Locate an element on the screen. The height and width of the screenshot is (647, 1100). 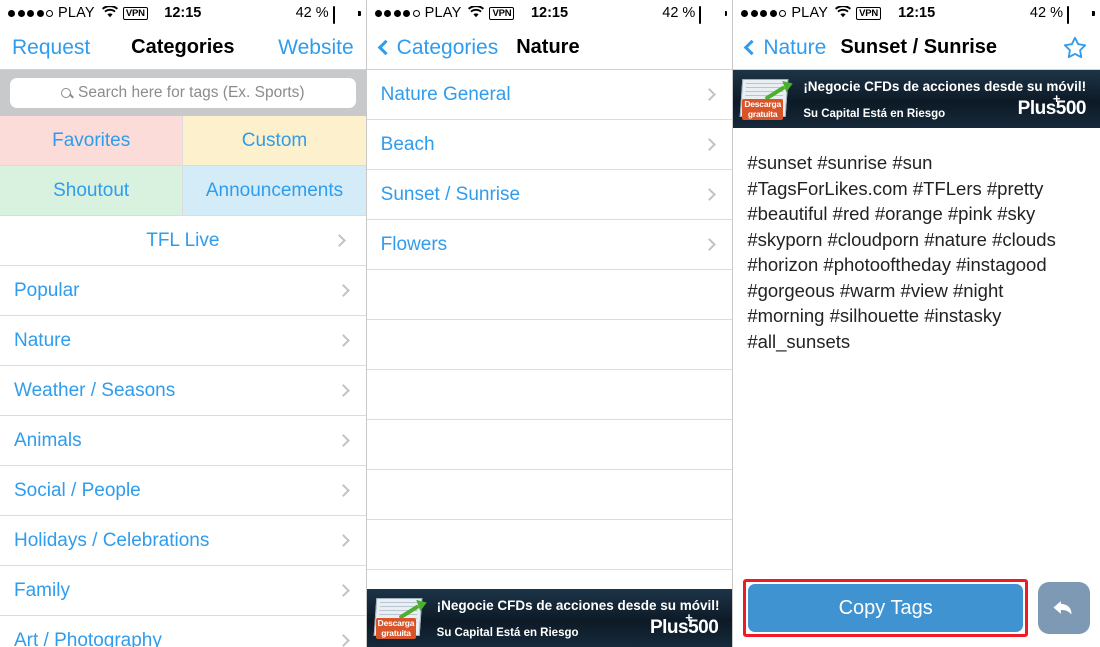
request-button: Request is located at coordinates (51, 48).